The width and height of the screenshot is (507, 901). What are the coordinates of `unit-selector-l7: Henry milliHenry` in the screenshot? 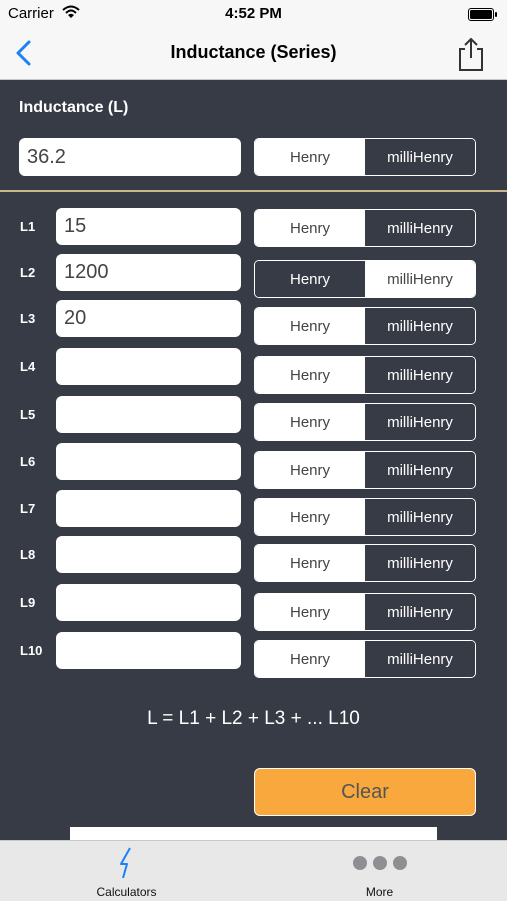 It's located at (365, 517).